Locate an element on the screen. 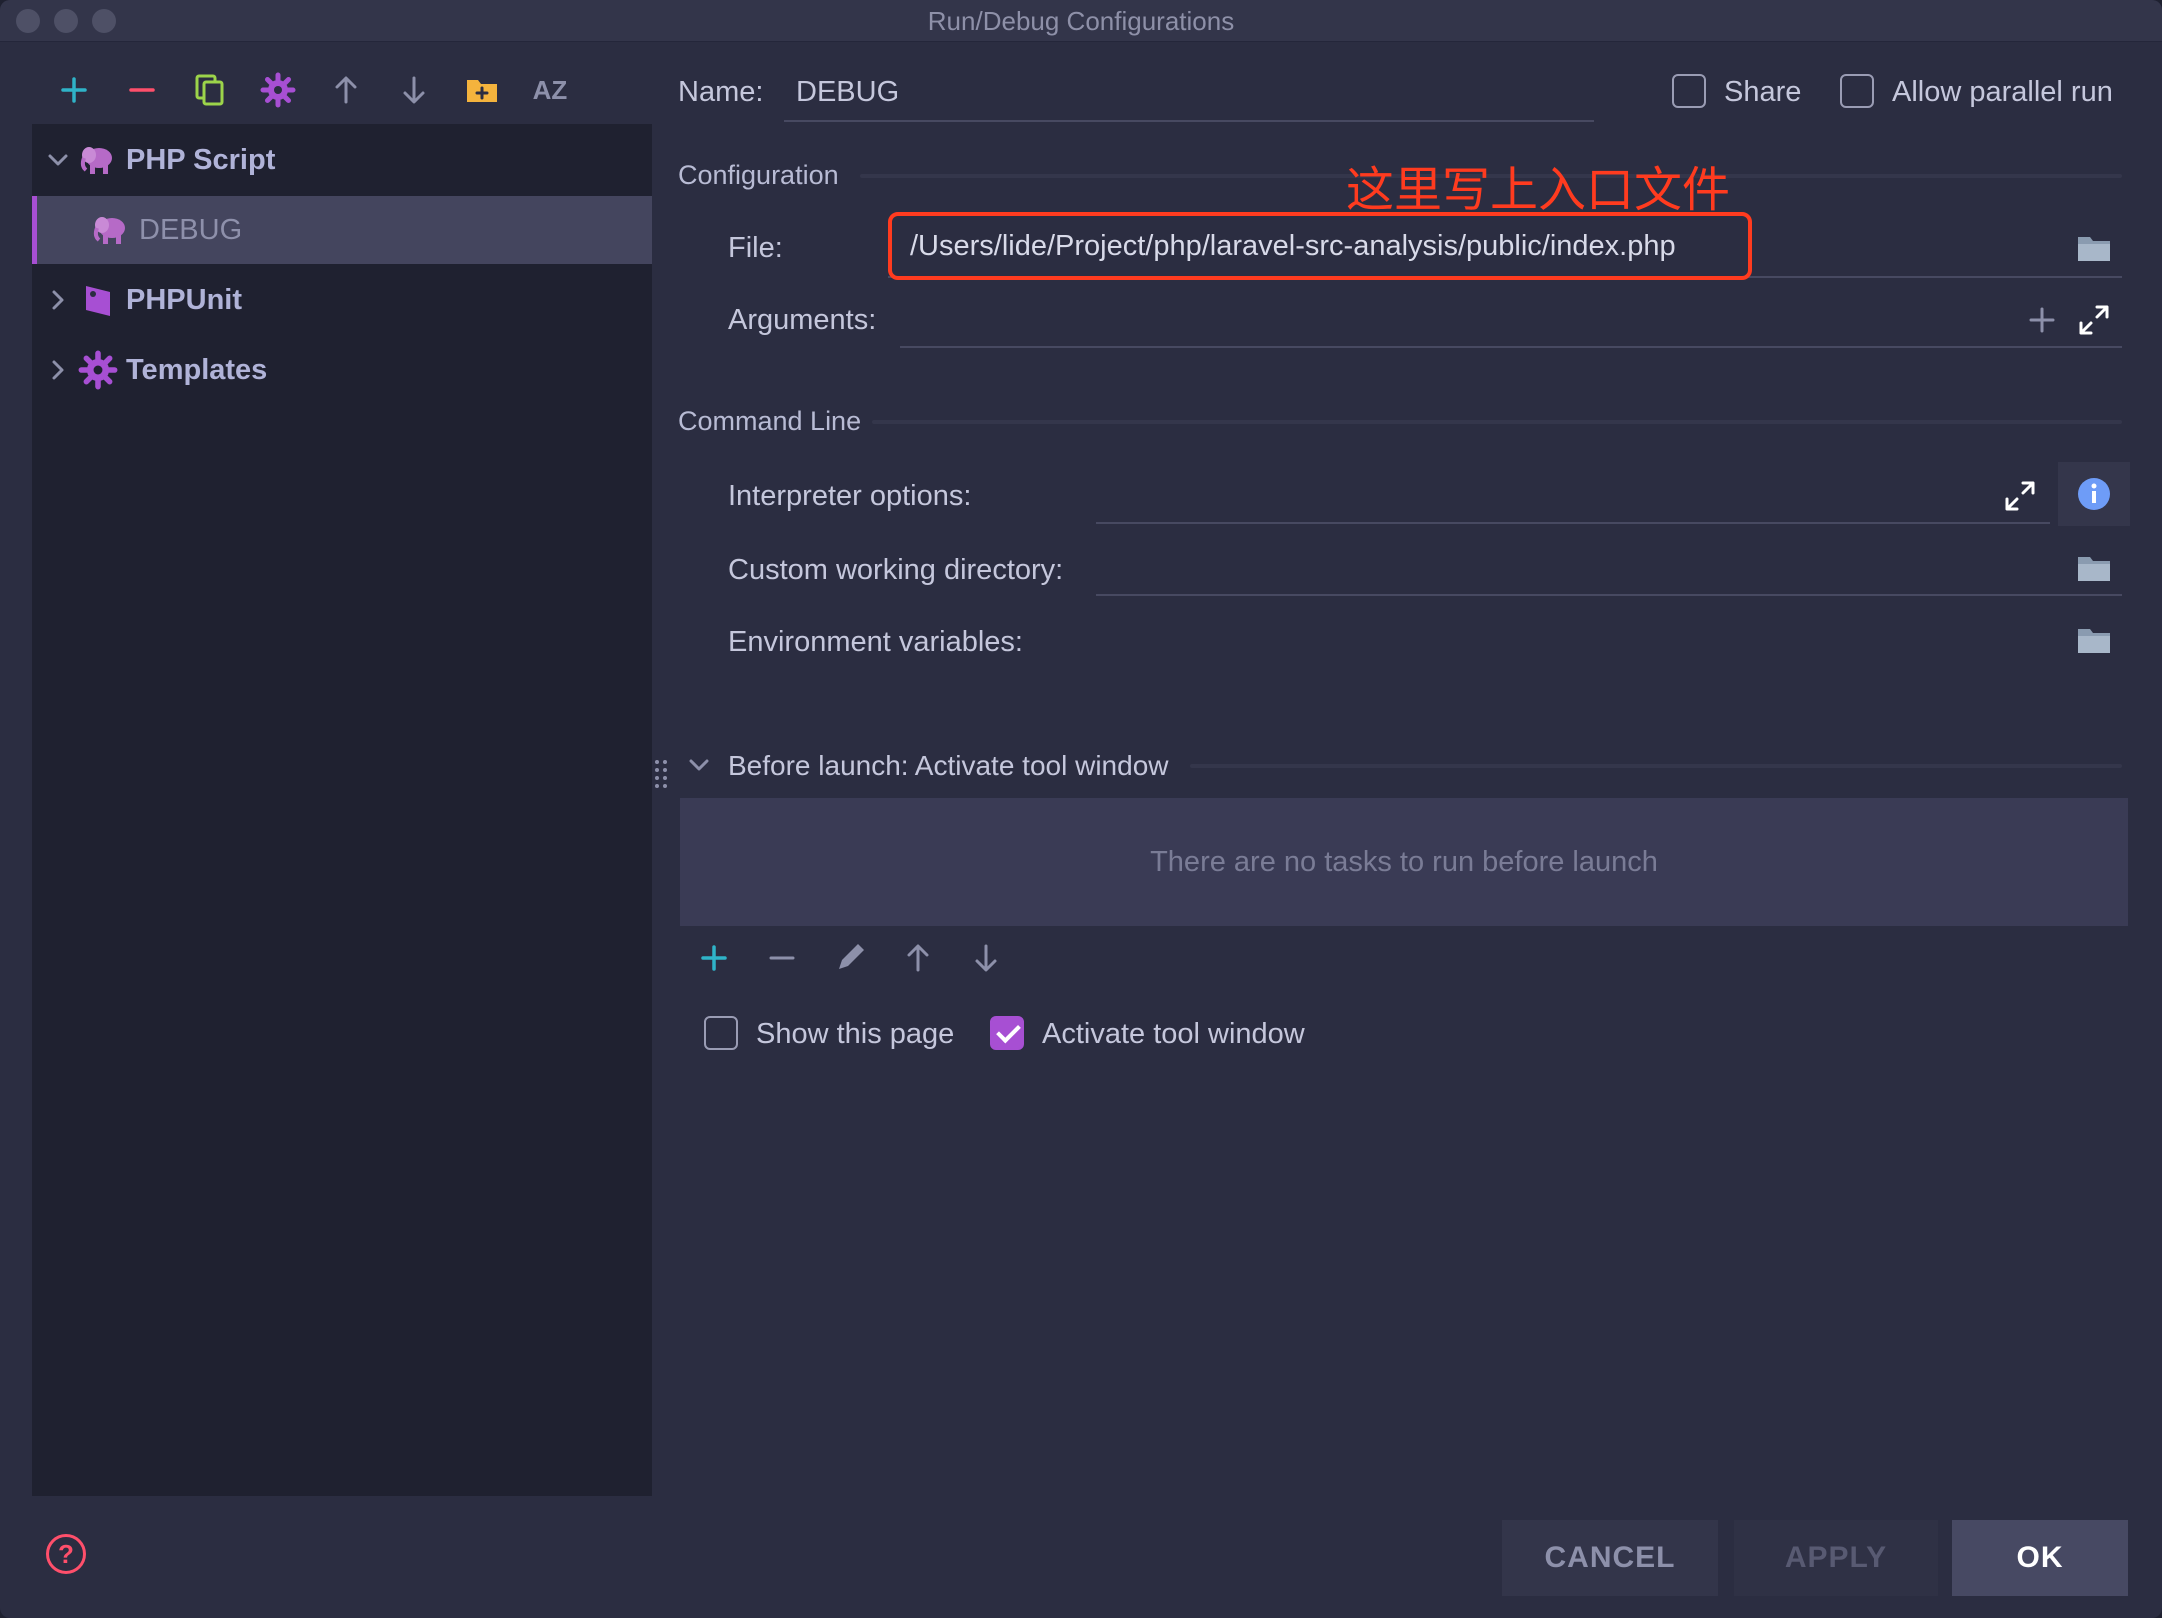 This screenshot has height=1618, width=2162. show-this-page-label: Show this page is located at coordinates (855, 1034).